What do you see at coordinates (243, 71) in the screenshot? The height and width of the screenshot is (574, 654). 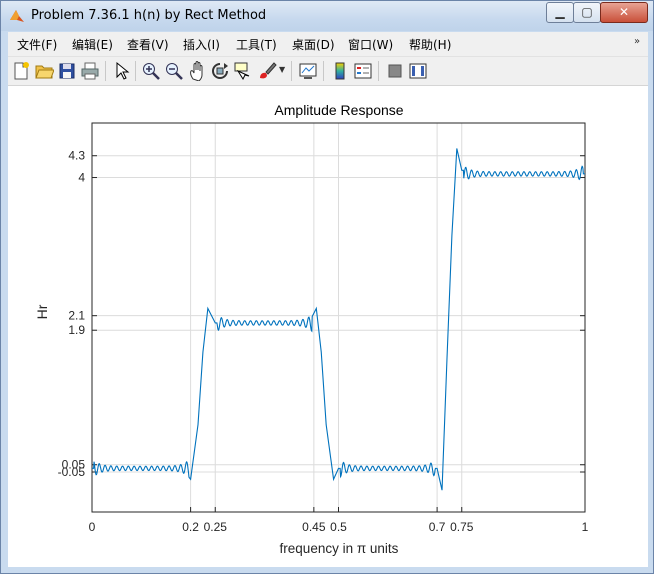 I see `data-cursor-icon` at bounding box center [243, 71].